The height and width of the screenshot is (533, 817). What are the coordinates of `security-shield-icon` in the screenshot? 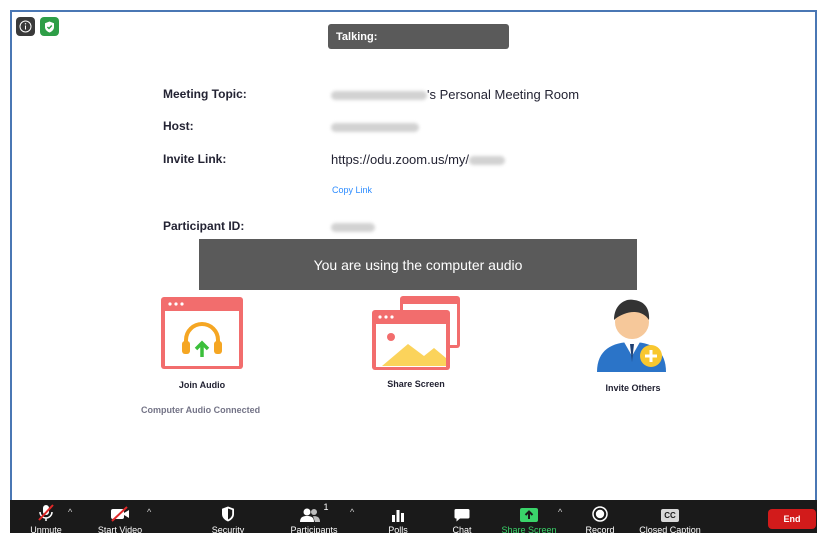 It's located at (228, 514).